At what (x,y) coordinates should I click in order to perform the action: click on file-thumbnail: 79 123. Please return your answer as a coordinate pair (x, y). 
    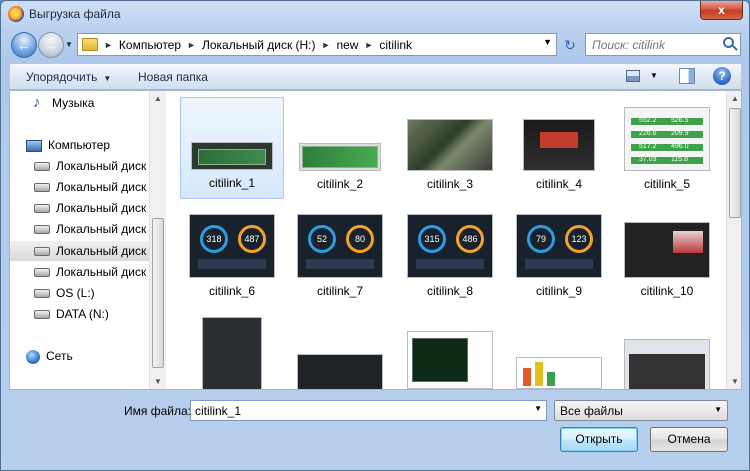
    Looking at the image, I should click on (559, 246).